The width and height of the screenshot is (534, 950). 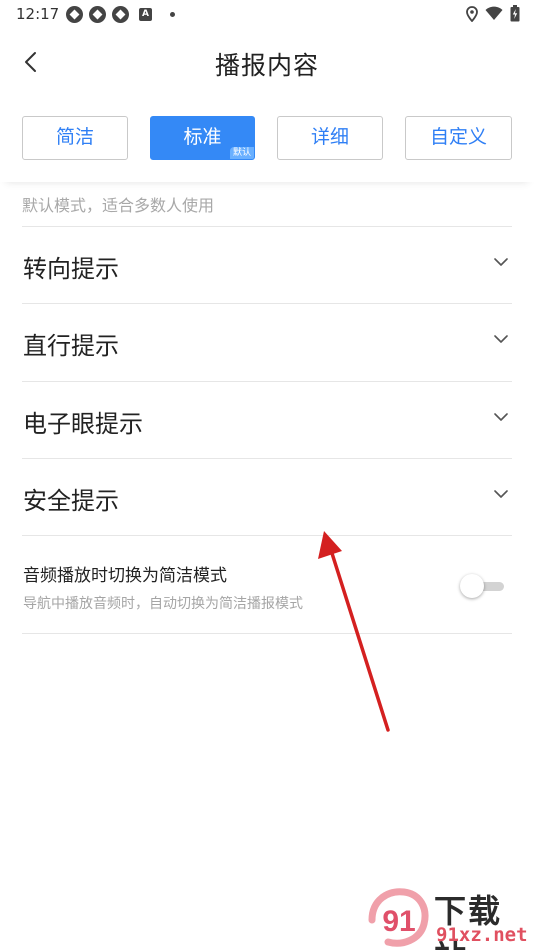 I want to click on section-label: 安全提示, so click(x=71, y=501).